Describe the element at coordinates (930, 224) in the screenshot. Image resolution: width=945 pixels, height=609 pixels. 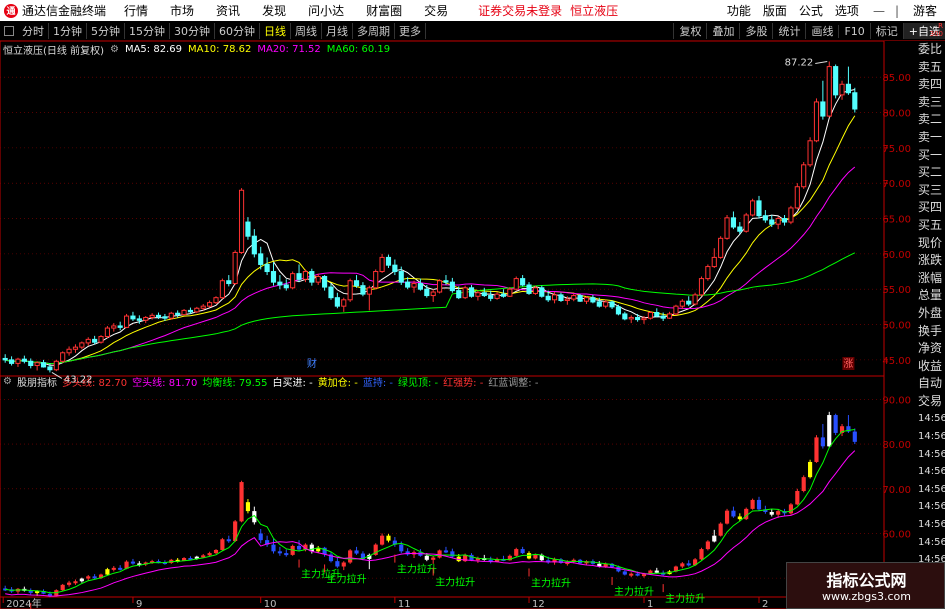
I see `quote-label-10: 买五` at that location.